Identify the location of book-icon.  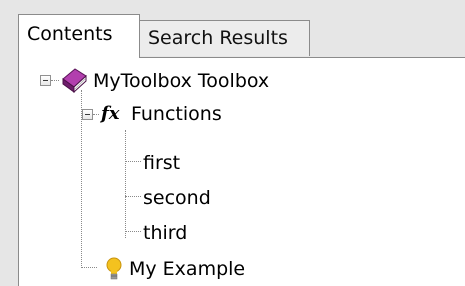
(74, 80).